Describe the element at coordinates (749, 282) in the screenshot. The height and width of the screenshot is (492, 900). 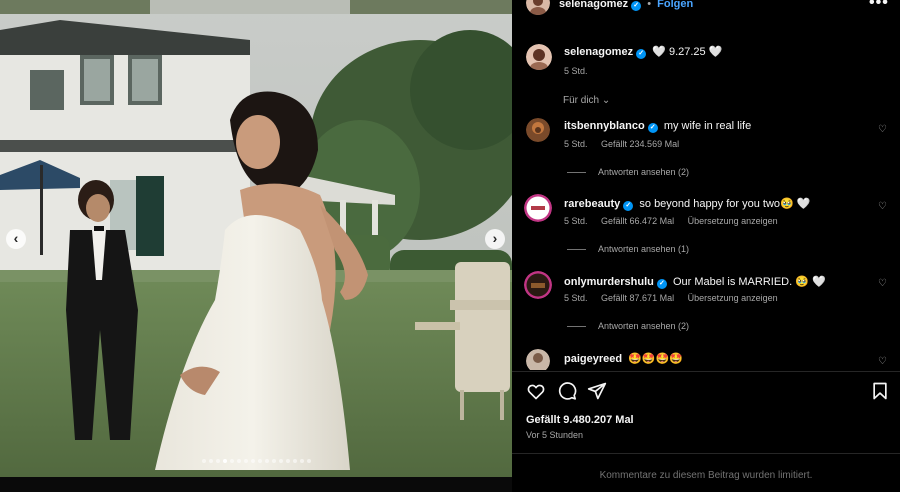
I see `comment-text: Our Mabel is MARRIED. 🥹 🤍` at that location.